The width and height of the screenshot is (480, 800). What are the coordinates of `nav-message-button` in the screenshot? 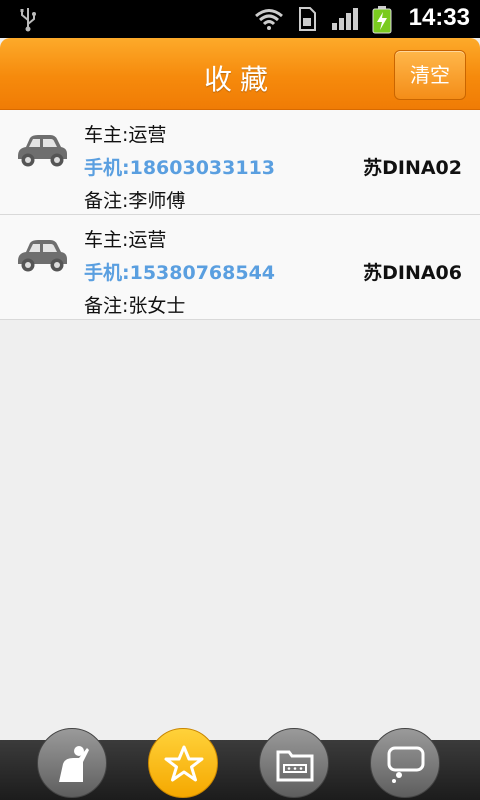 It's located at (405, 763).